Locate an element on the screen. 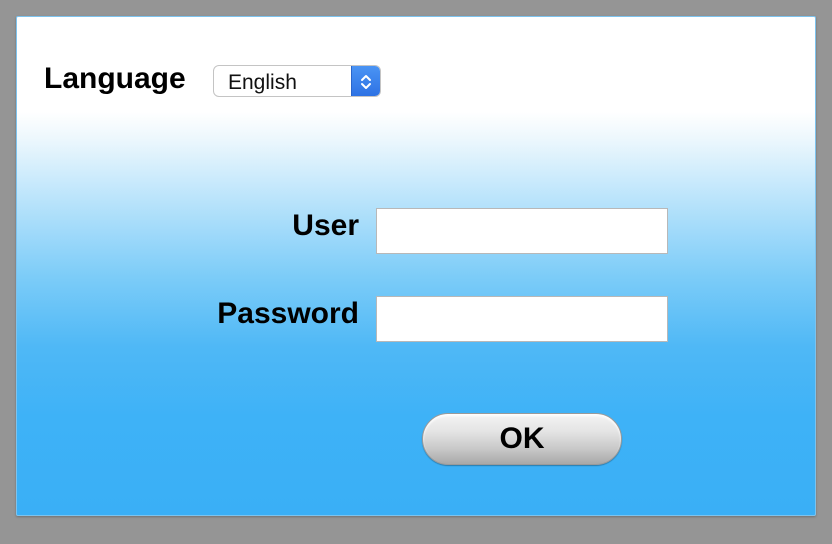 This screenshot has width=832, height=544. user-label: User is located at coordinates (325, 225).